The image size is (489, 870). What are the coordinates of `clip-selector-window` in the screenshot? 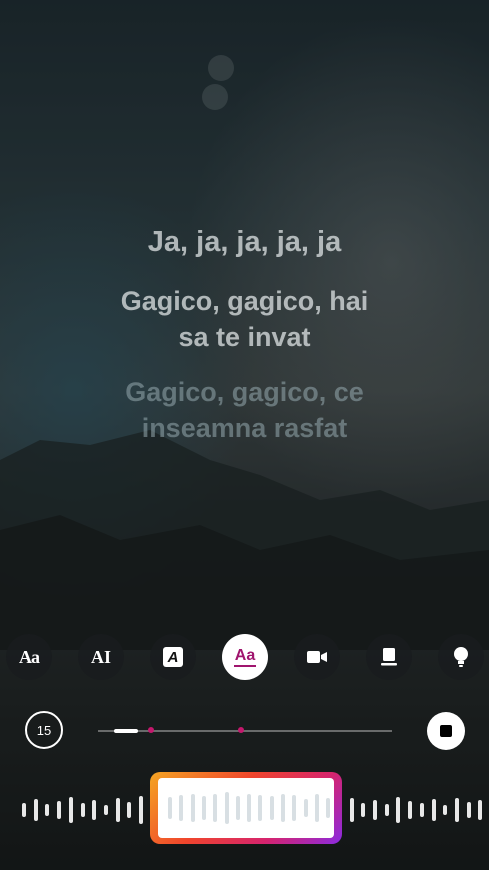 It's located at (246, 808).